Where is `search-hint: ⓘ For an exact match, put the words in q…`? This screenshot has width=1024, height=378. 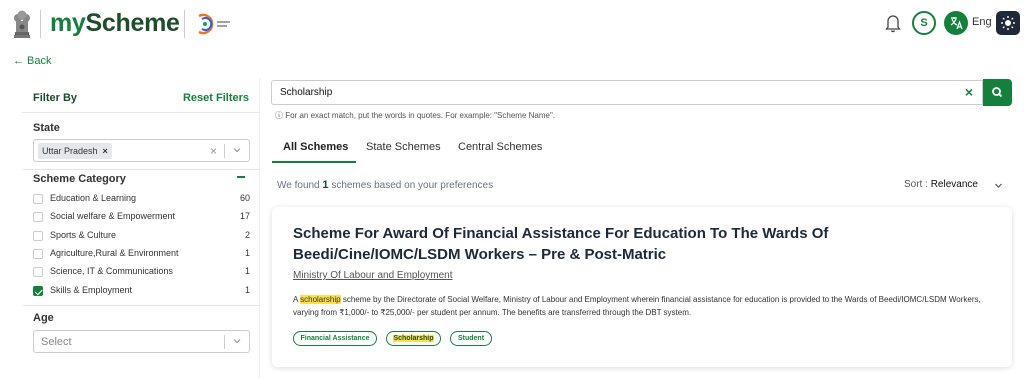 search-hint: ⓘ For an exact match, put the words in q… is located at coordinates (415, 115).